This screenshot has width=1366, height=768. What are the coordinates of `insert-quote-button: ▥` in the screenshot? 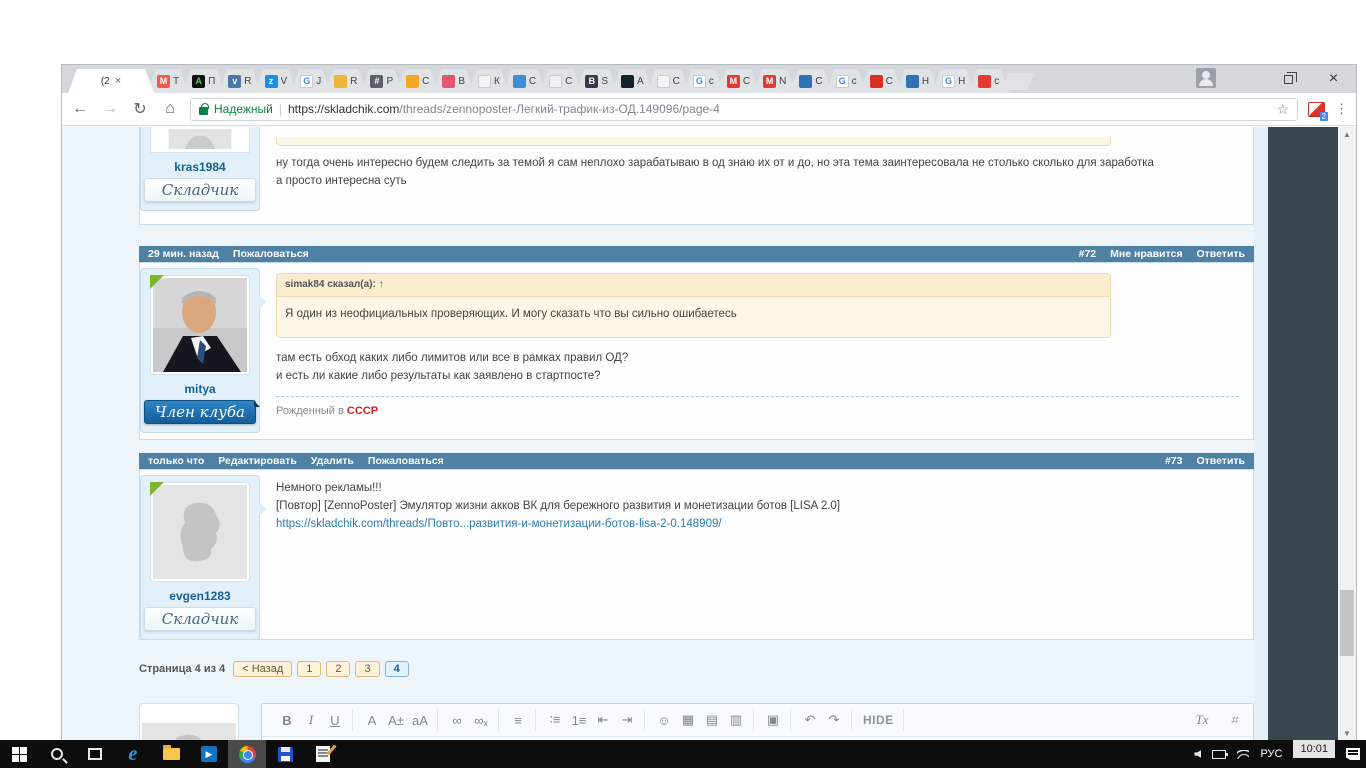 It's located at (736, 720).